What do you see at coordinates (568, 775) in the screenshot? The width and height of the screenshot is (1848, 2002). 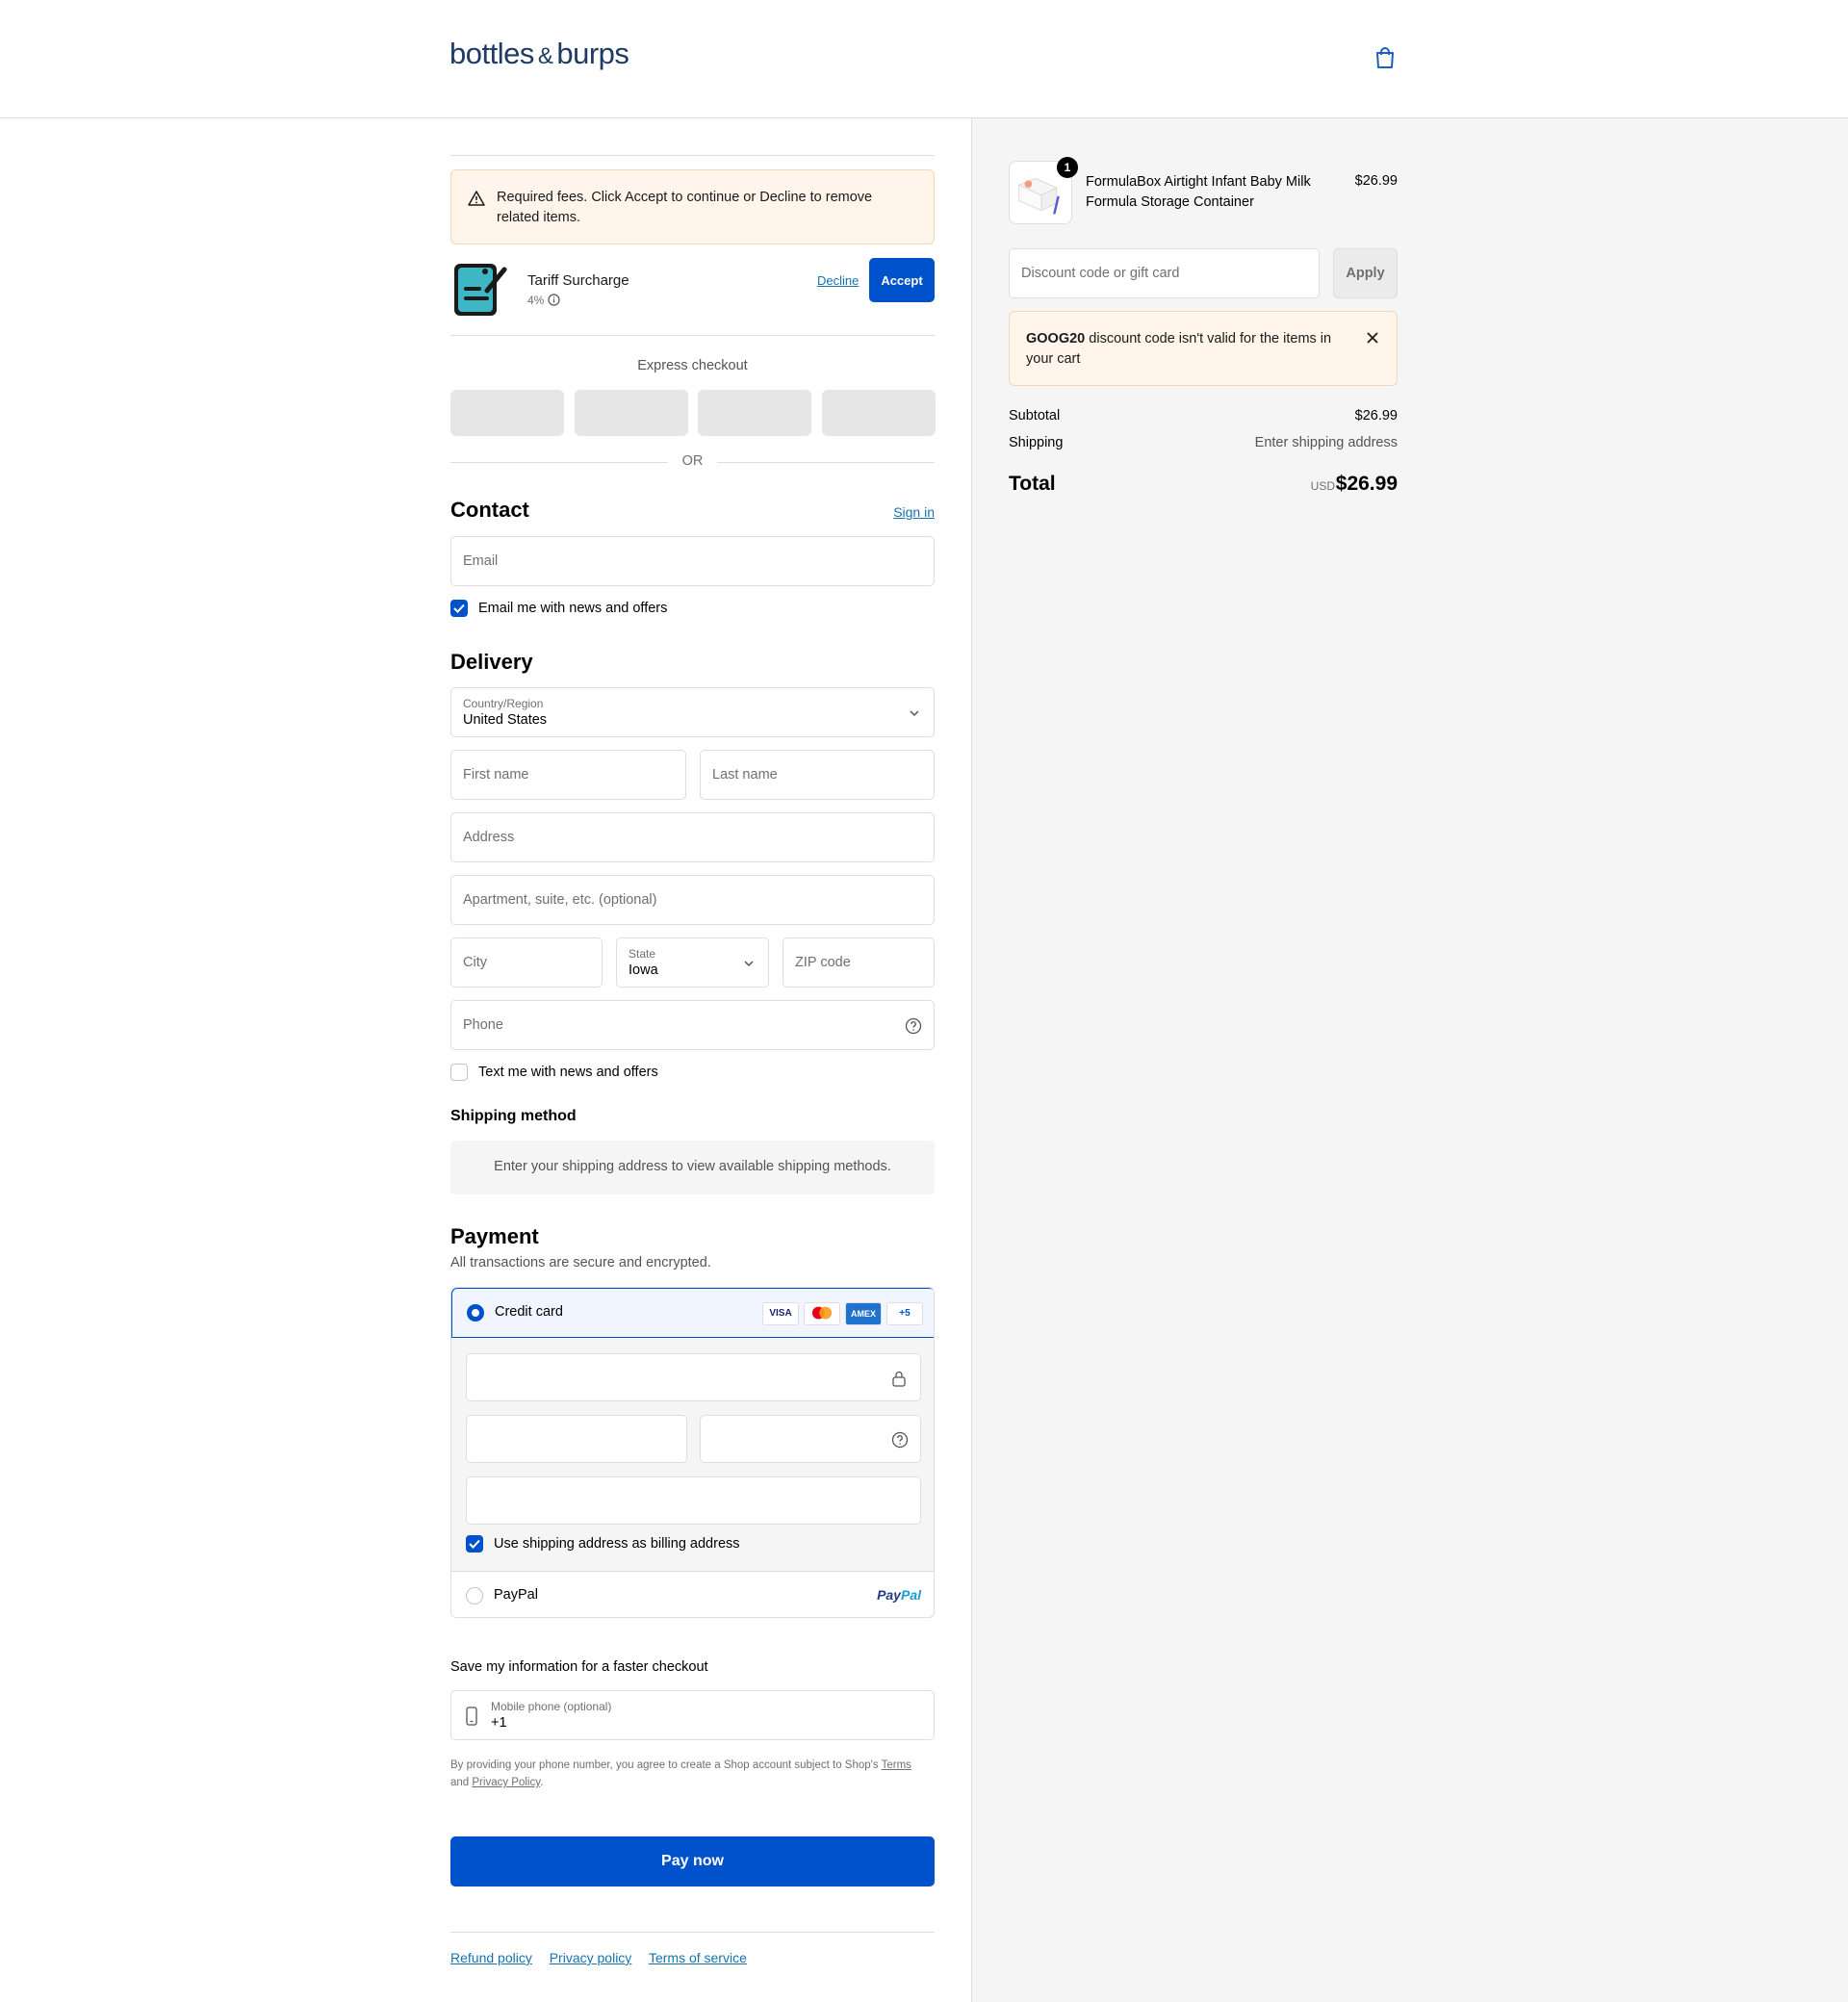 I see `first-name-field: First name` at bounding box center [568, 775].